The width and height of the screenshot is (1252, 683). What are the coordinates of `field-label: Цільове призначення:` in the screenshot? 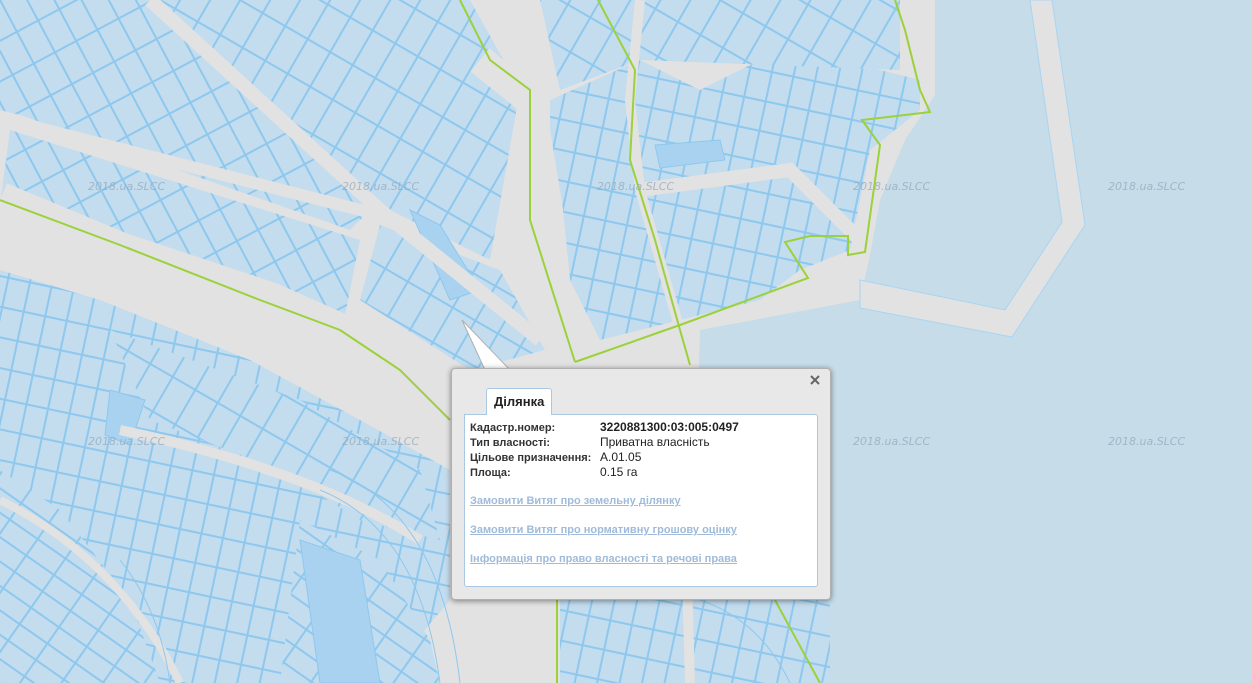 It's located at (531, 458).